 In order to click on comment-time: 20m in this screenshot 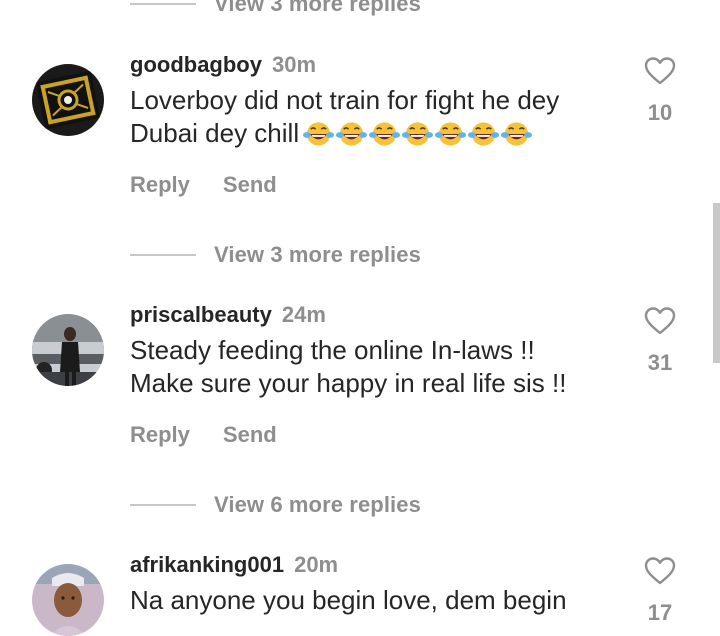, I will do `click(316, 564)`.